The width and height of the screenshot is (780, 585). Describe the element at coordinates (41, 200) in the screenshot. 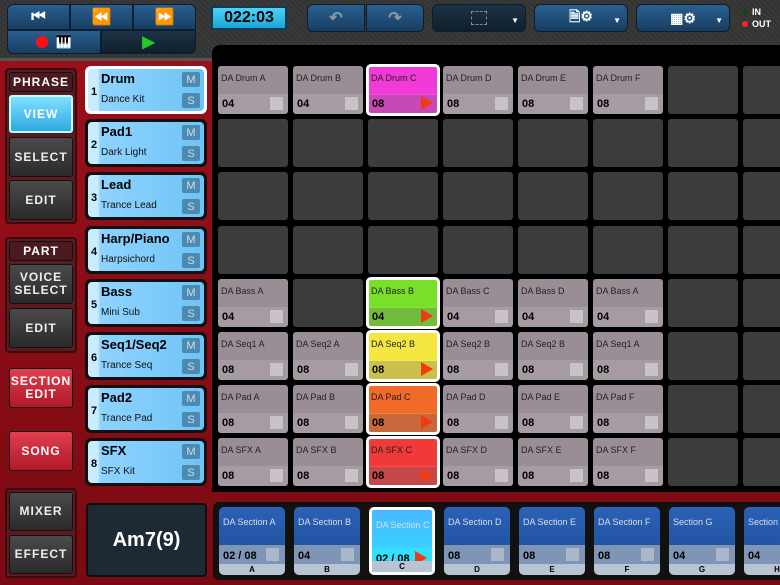

I see `phrase-edit-button: EDIT` at that location.